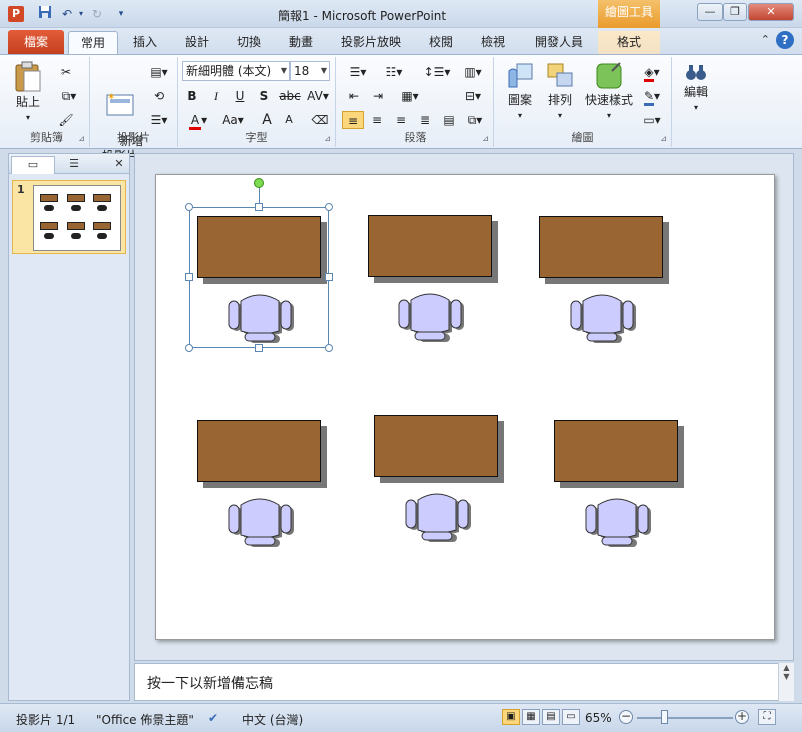 This screenshot has height=732, width=802. What do you see at coordinates (327, 138) in the screenshot?
I see `font-launcher-icon: ⊿` at bounding box center [327, 138].